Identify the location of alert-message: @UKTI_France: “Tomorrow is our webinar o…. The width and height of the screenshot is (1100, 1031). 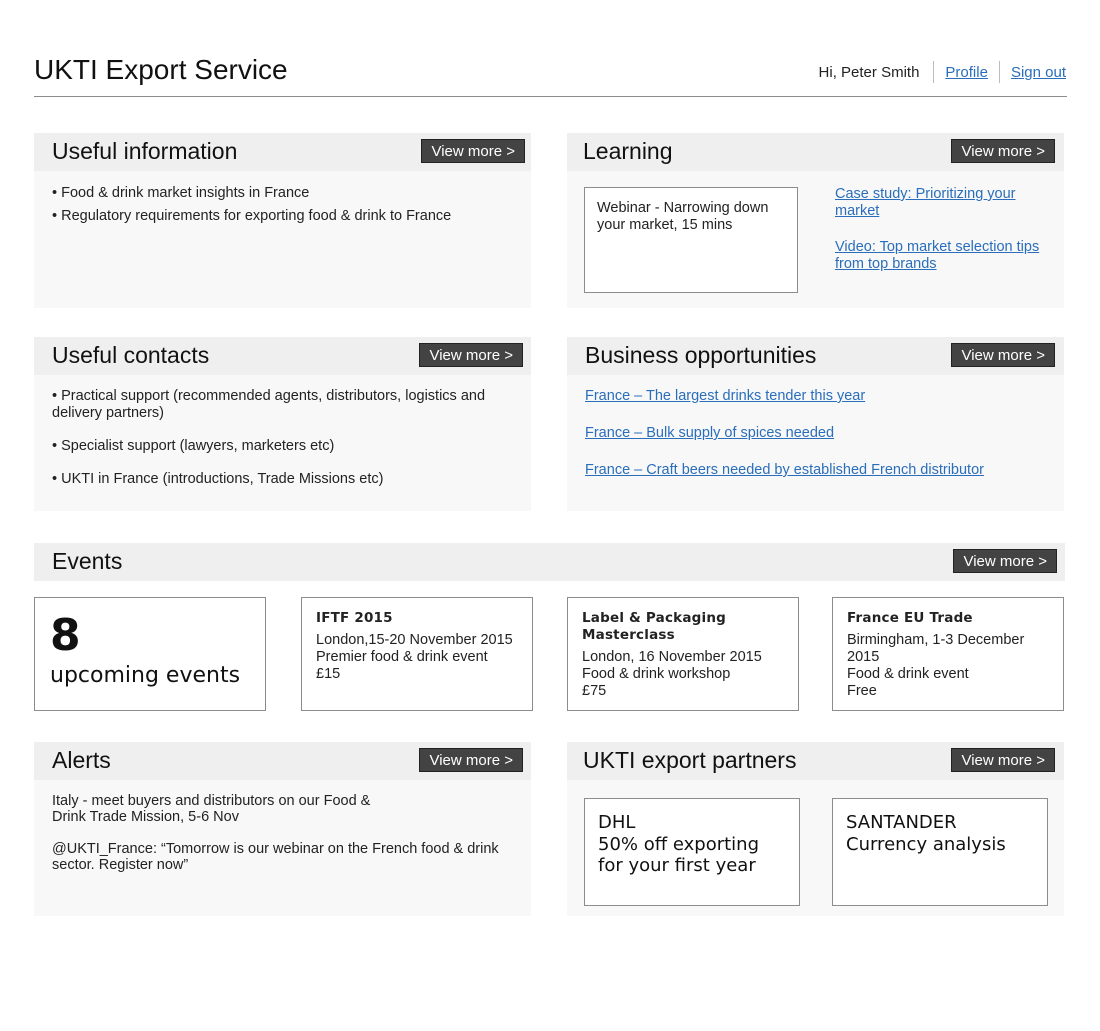
(282, 857).